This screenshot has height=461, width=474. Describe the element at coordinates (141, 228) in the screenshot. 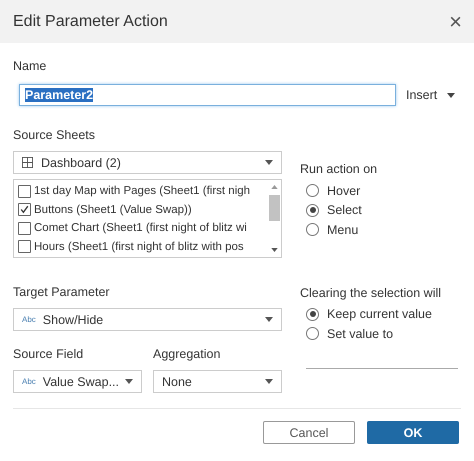

I see `sheet-item: Comet Chart (Sheet1 (first night of blitz wi` at that location.